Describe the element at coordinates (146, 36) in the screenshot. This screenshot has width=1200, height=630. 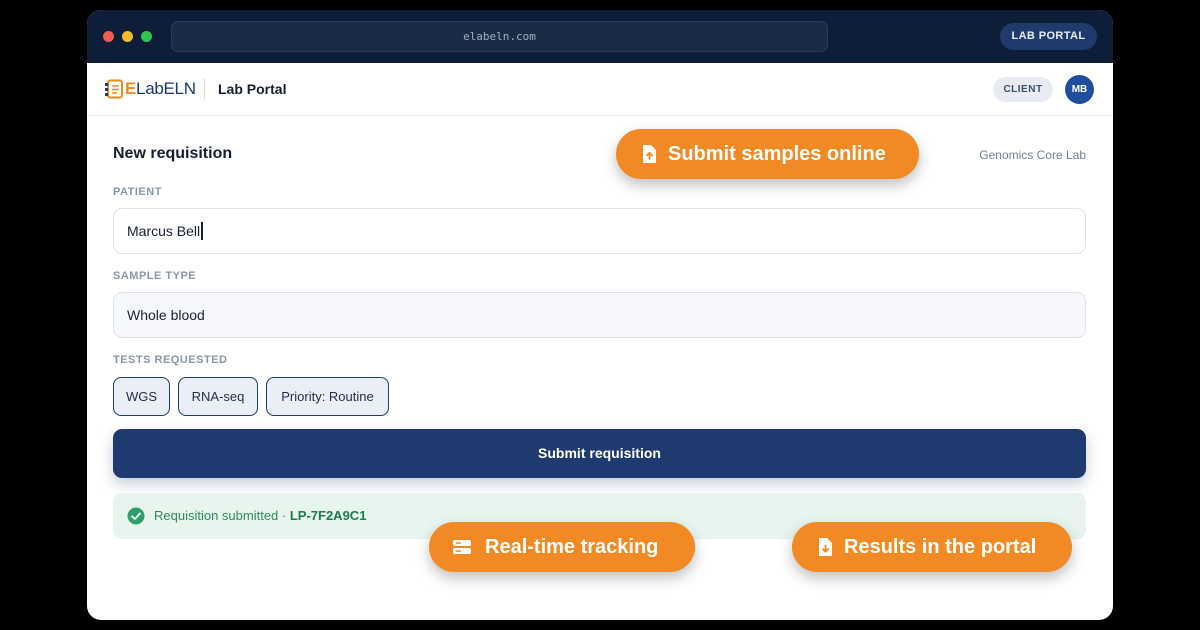
I see `maximize-window-button` at that location.